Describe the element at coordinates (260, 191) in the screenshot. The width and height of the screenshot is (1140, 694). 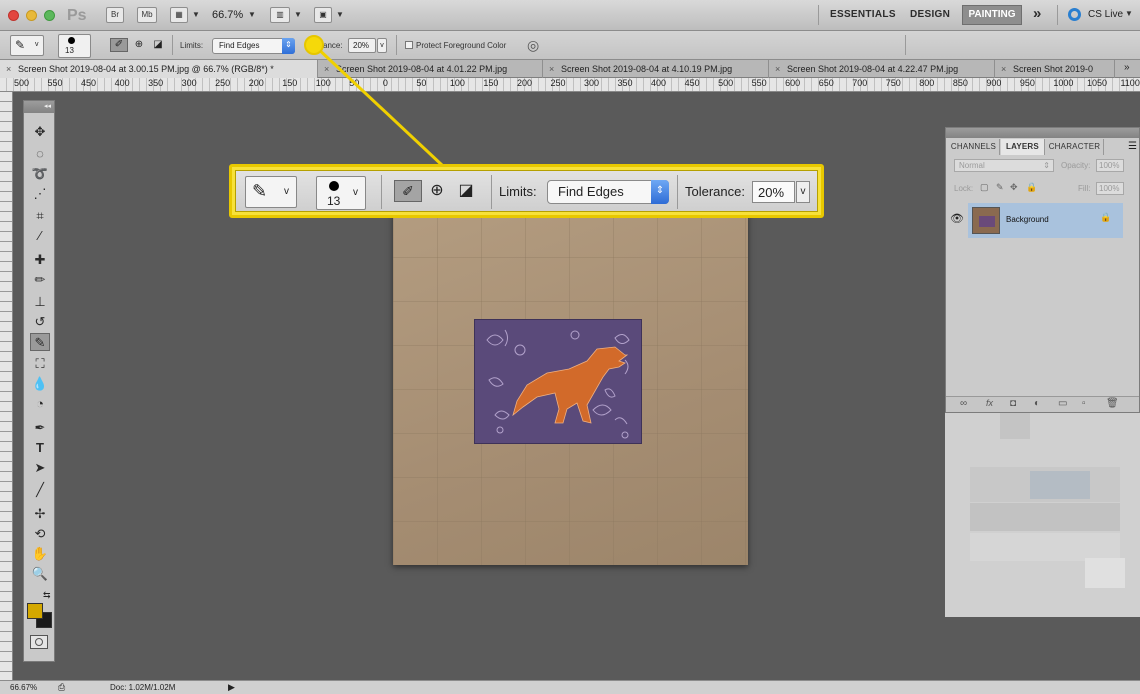
I see `background-eraser-icon: ✎` at that location.